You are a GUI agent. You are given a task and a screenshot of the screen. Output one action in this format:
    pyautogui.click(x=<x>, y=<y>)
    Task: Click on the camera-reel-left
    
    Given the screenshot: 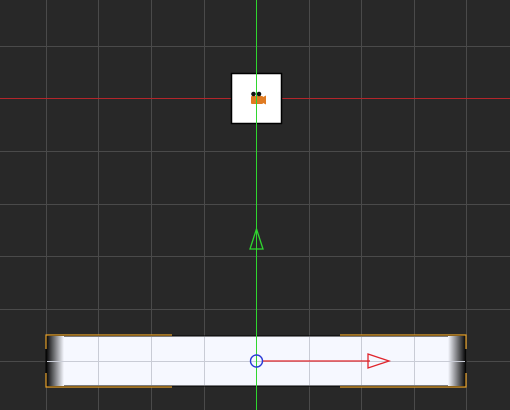 What is the action you would take?
    pyautogui.click(x=253, y=94)
    